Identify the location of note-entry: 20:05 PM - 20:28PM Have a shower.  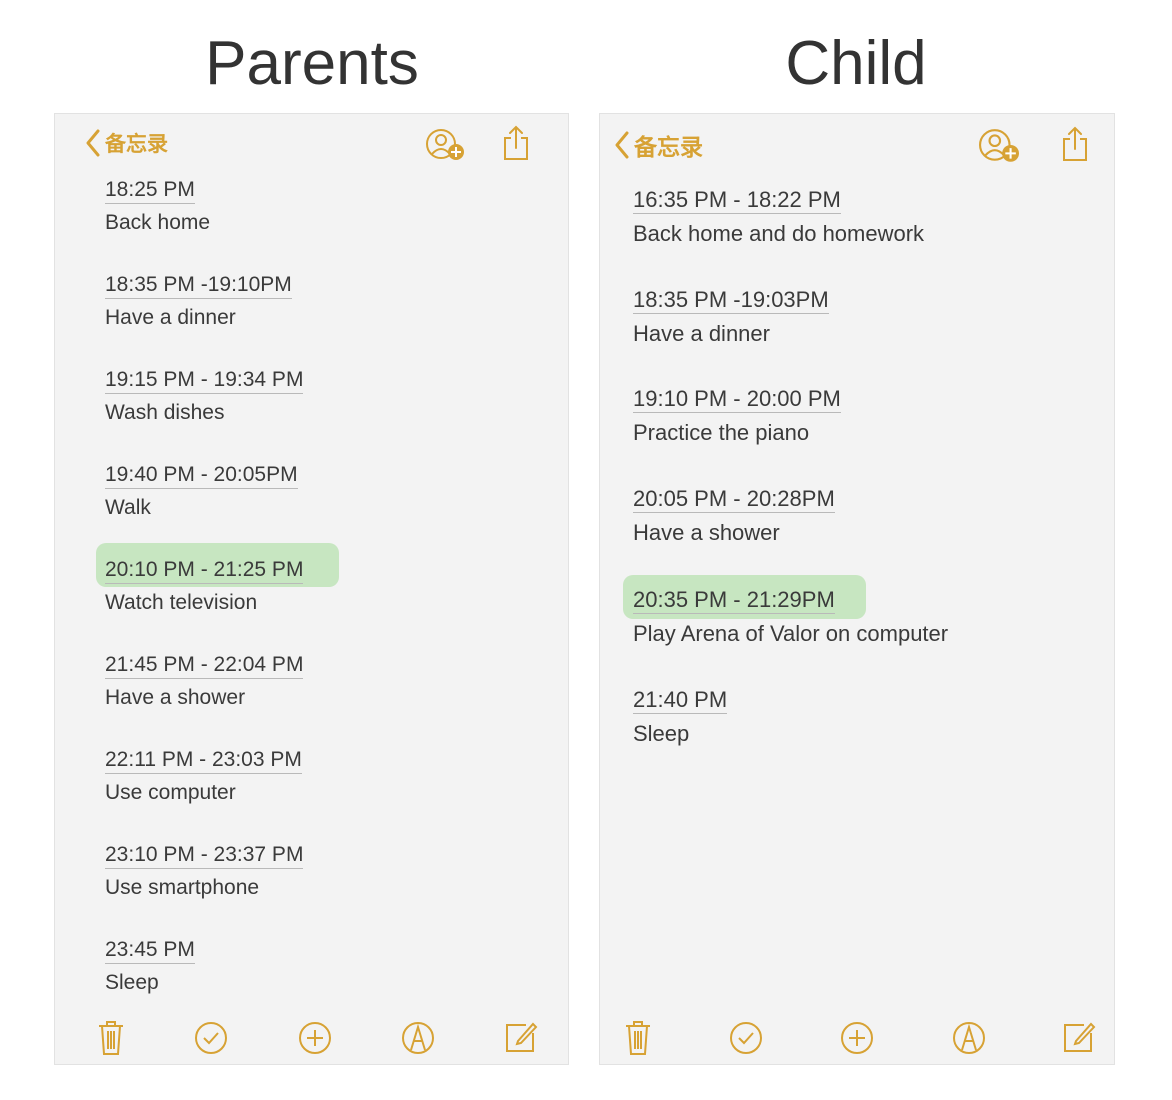
(734, 516).